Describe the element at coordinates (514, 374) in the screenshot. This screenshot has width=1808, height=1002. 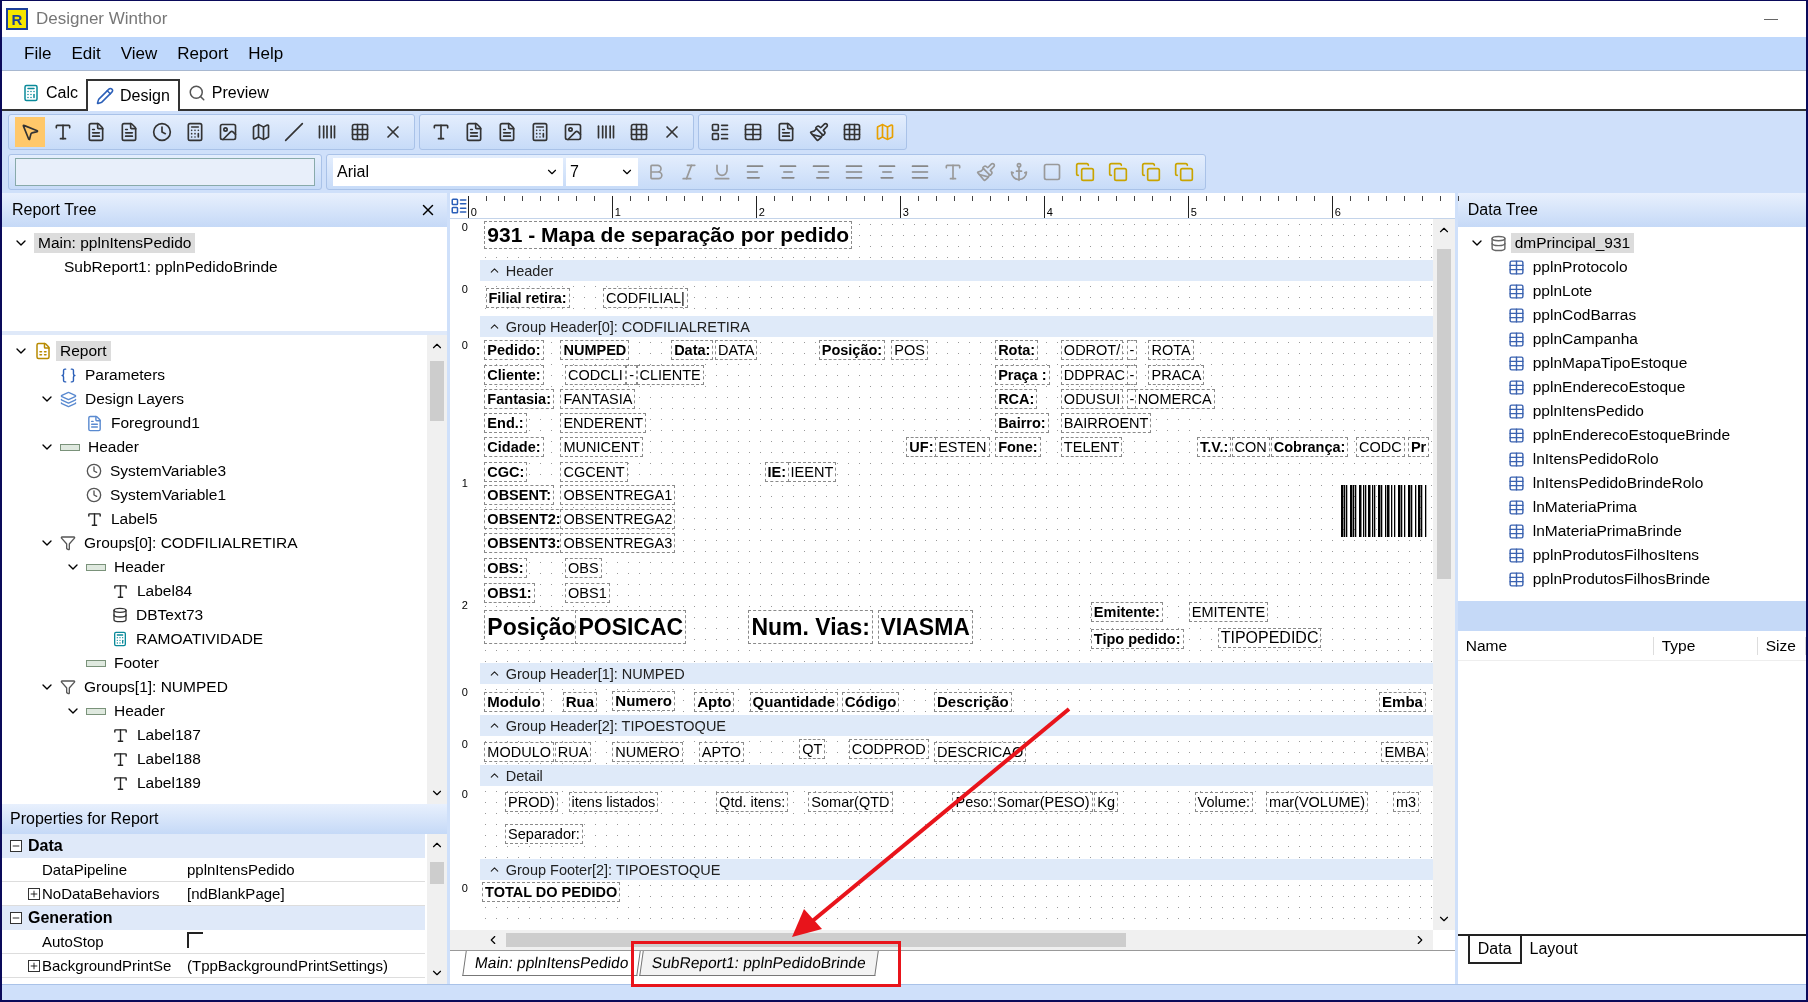
I see `report-label: Cliente:` at that location.